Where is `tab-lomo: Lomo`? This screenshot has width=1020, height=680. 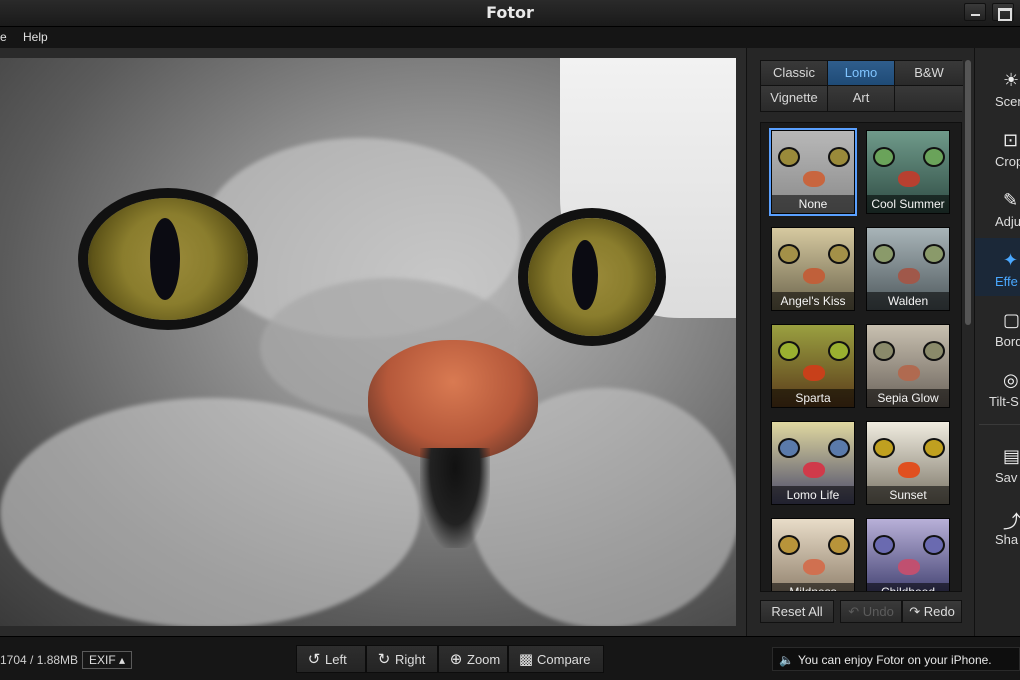 tab-lomo: Lomo is located at coordinates (861, 73).